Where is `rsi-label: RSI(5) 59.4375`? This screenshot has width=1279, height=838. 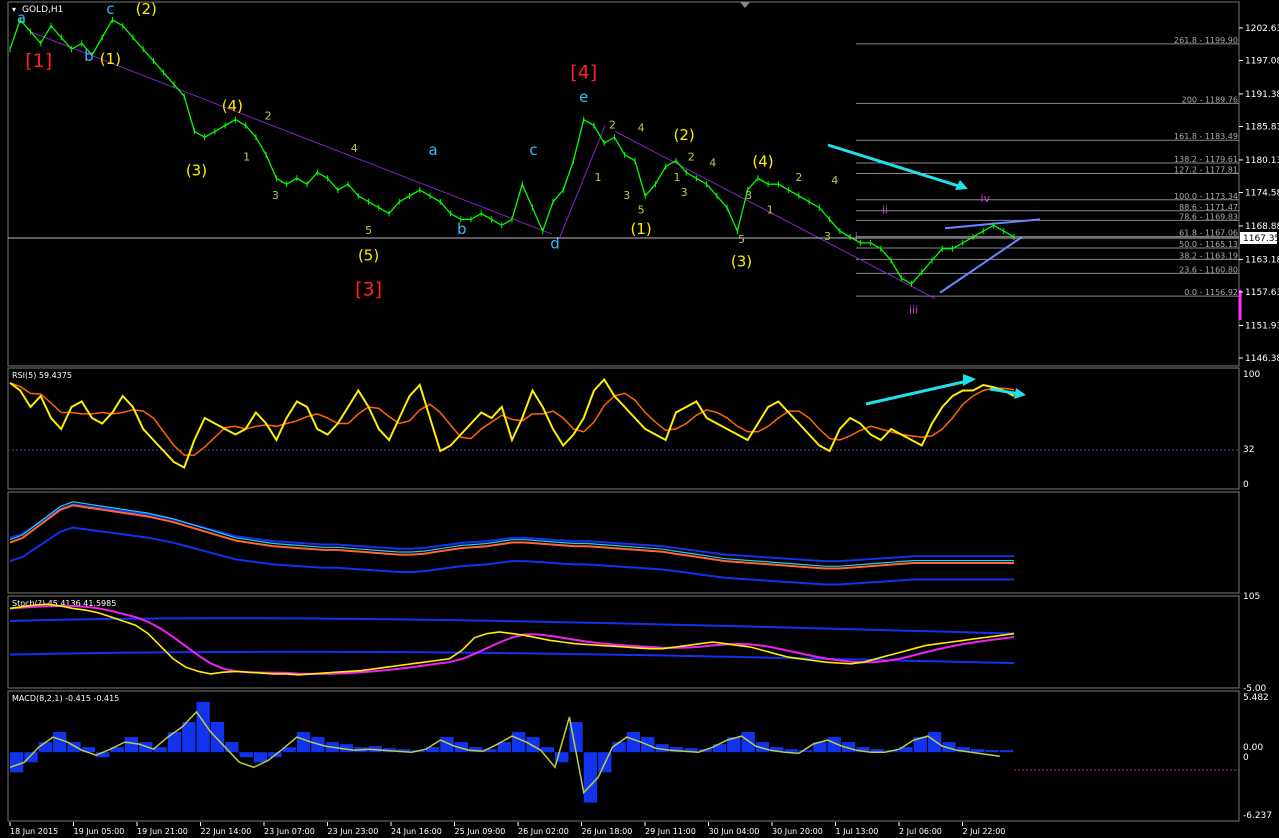
rsi-label: RSI(5) 59.4375 is located at coordinates (42, 375).